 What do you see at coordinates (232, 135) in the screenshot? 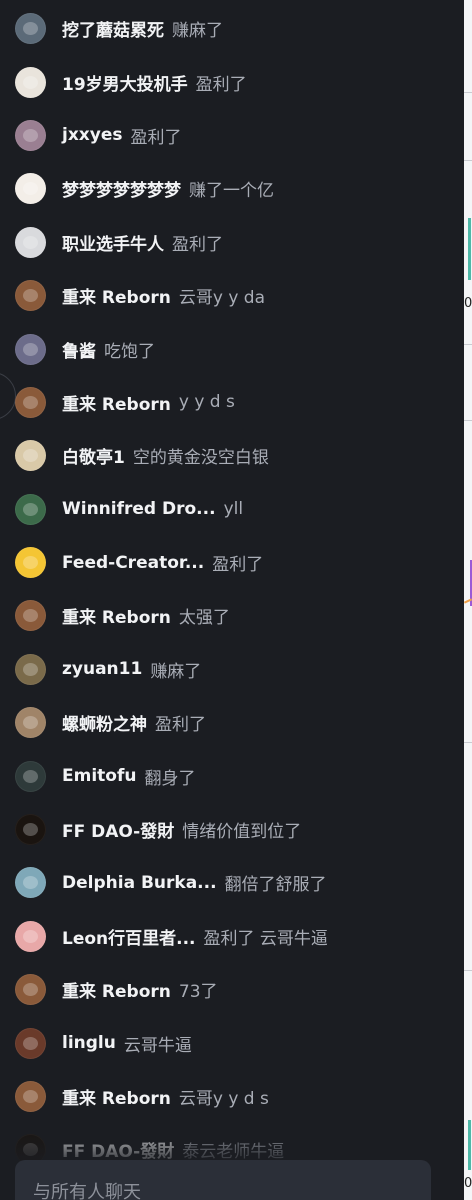
I see `chat-message: jxxyes 盈利了` at bounding box center [232, 135].